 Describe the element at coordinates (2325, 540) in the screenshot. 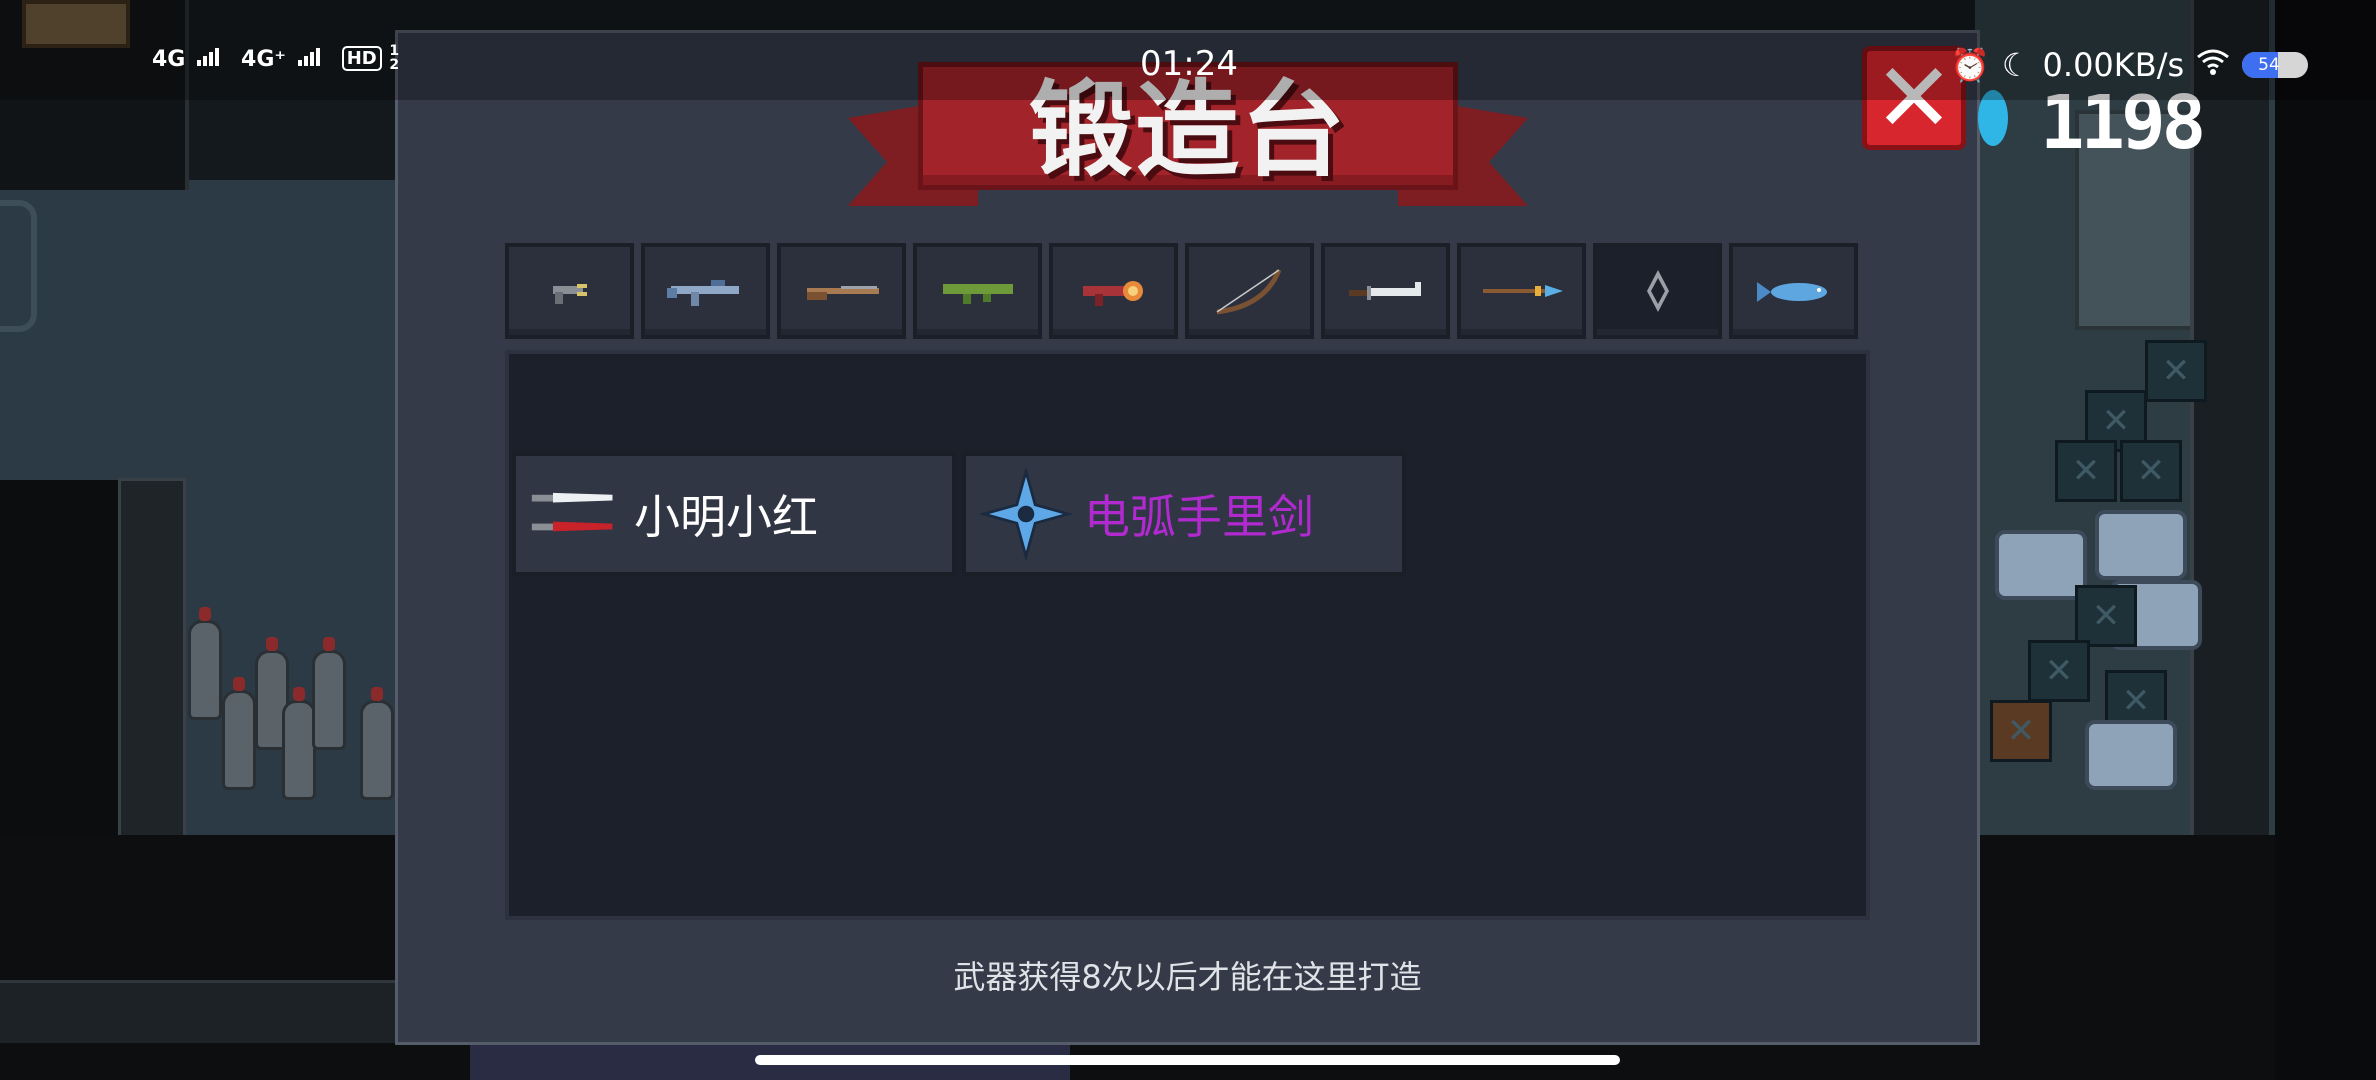

I see `out-of-bounds-right` at that location.